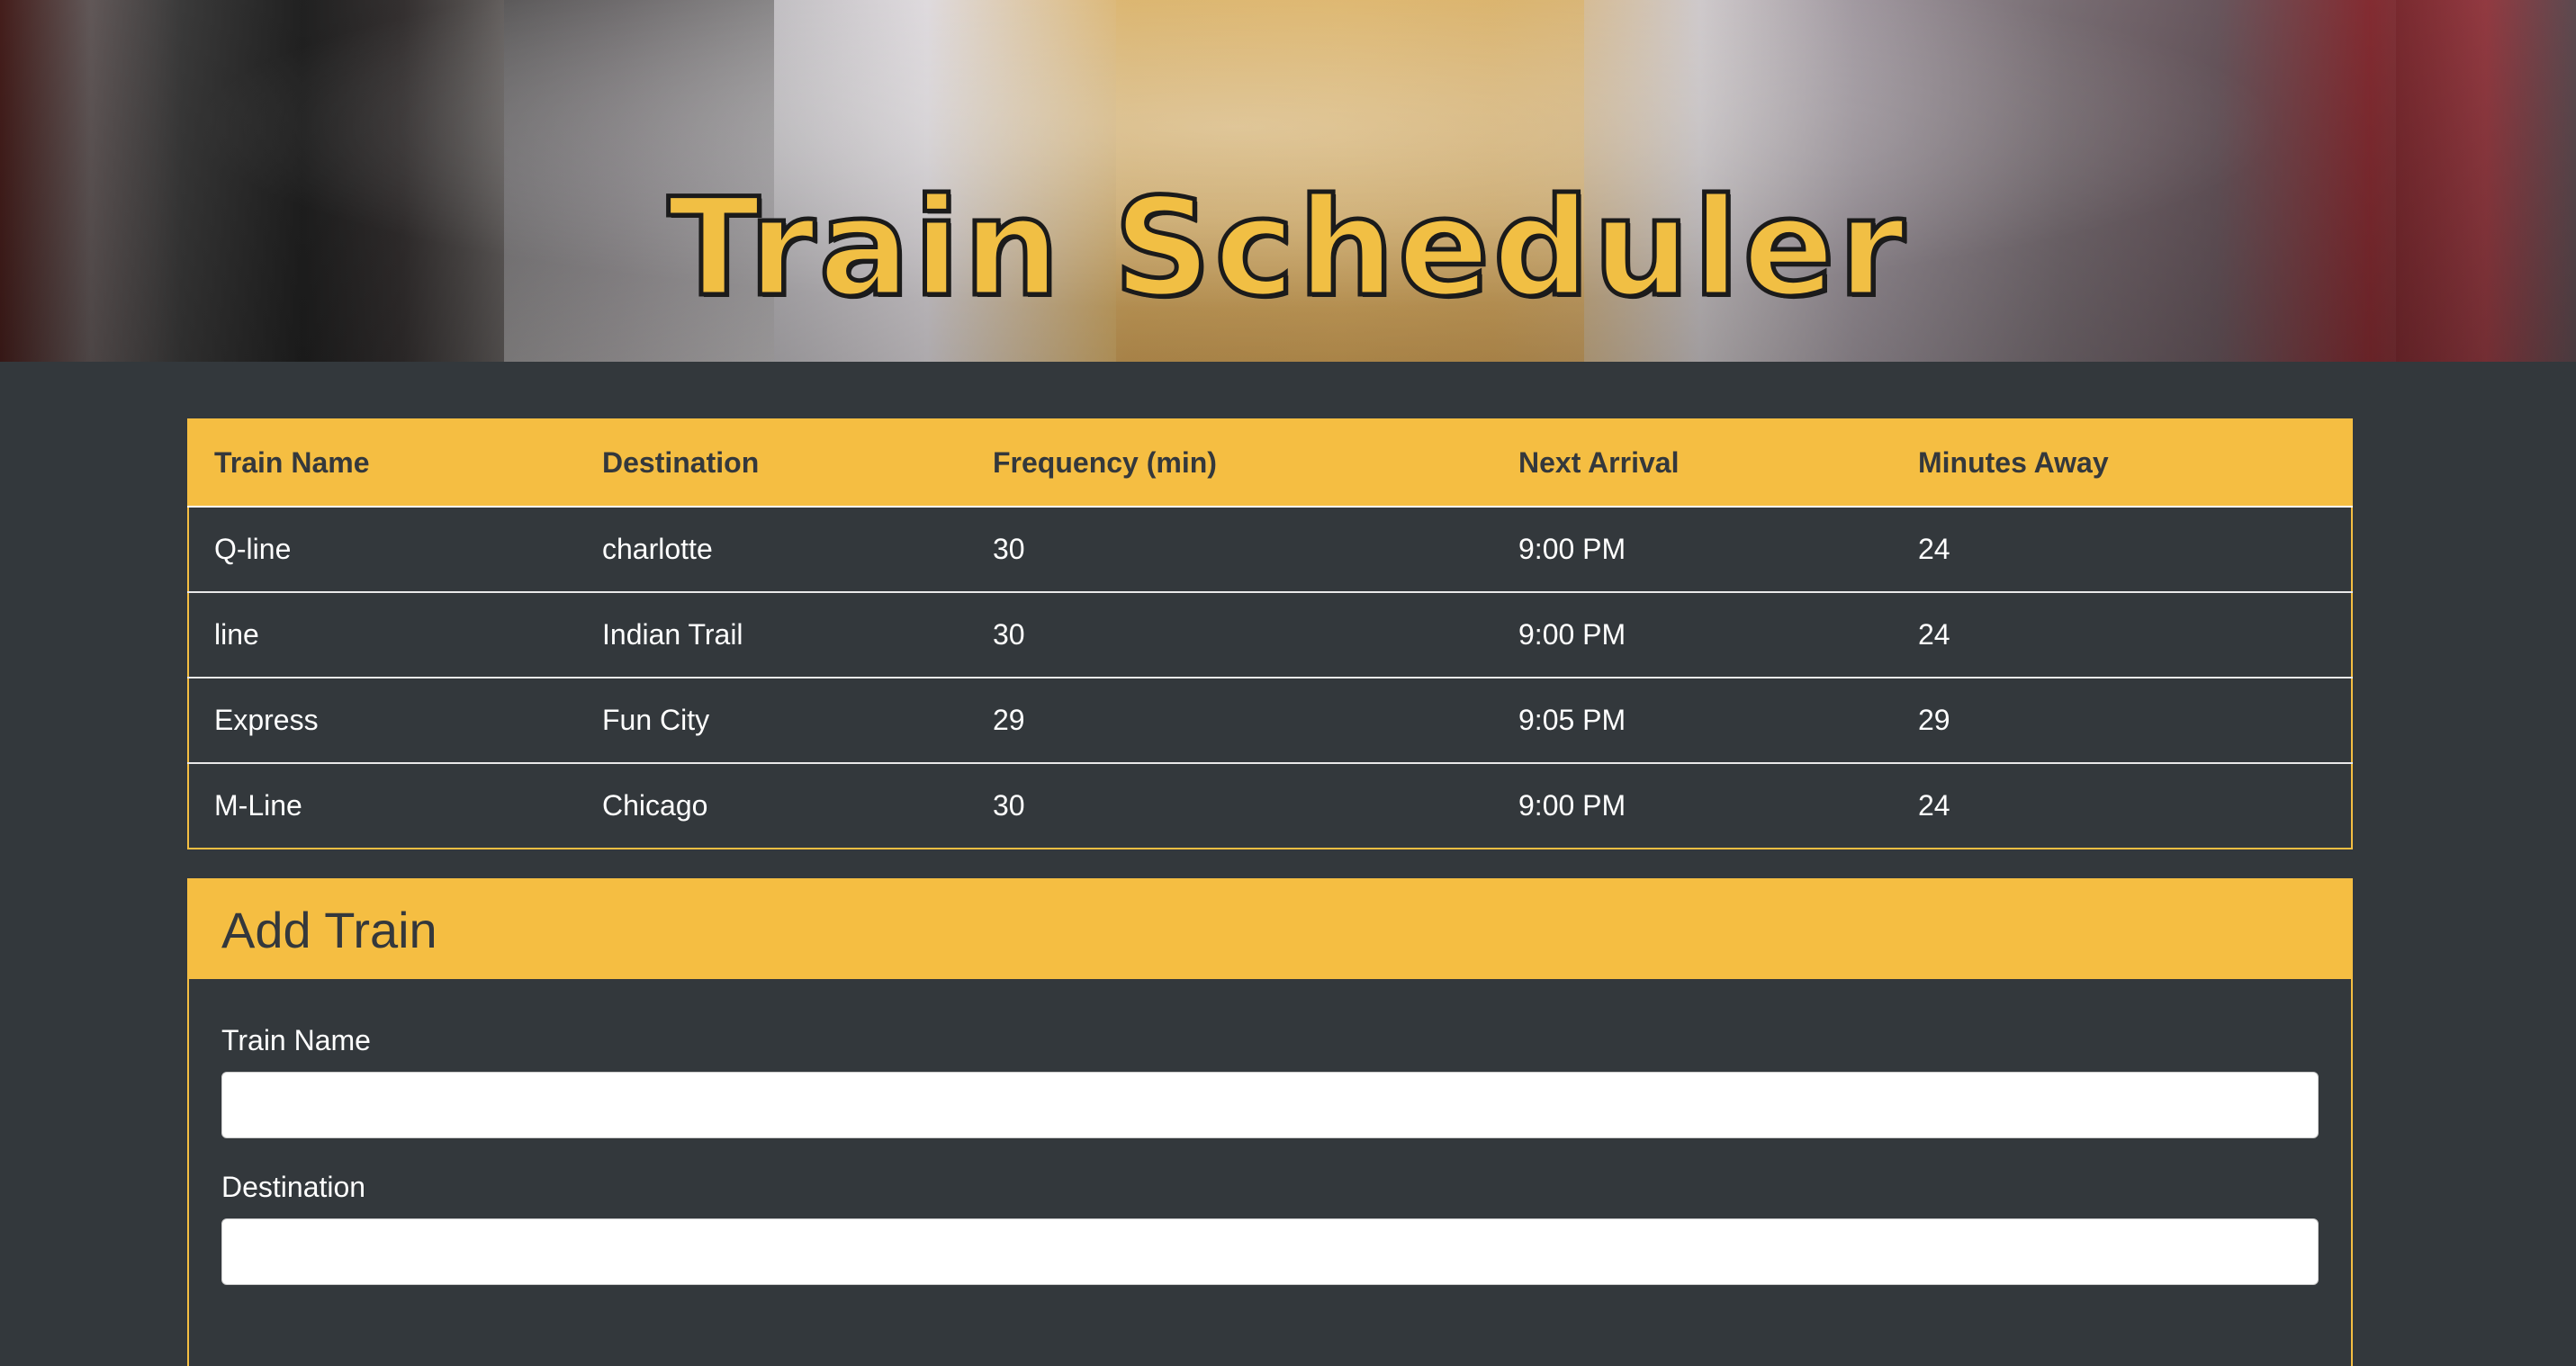 This screenshot has height=1366, width=2576. I want to click on destination-label: Destination, so click(293, 1187).